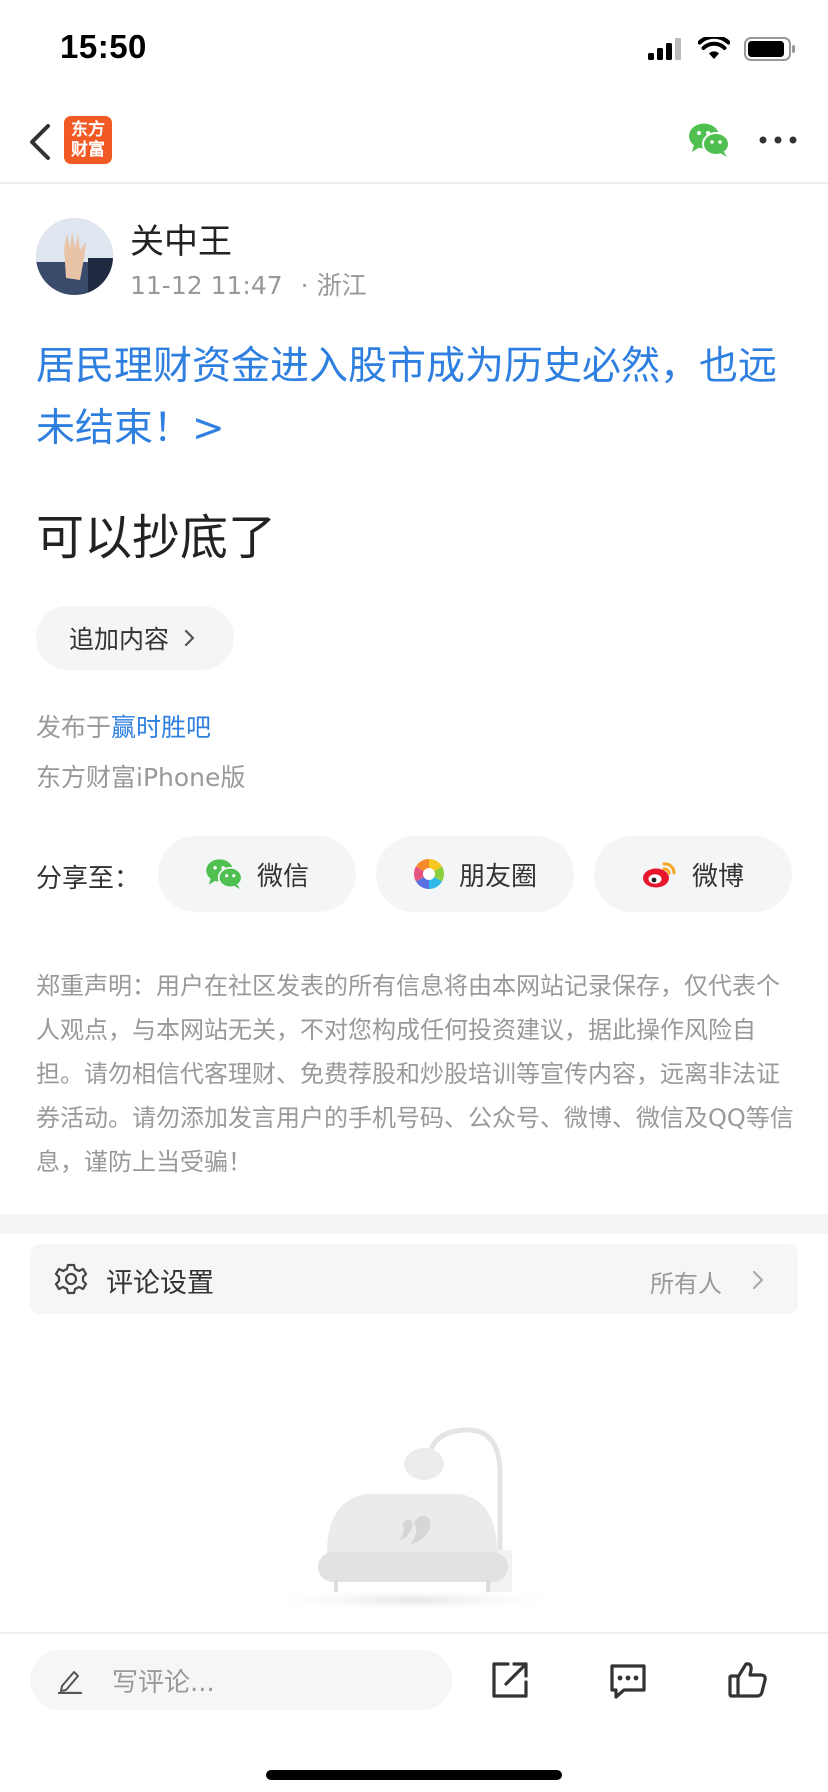  Describe the element at coordinates (414, 144) in the screenshot. I see `nav-bar: 东方 财富` at that location.